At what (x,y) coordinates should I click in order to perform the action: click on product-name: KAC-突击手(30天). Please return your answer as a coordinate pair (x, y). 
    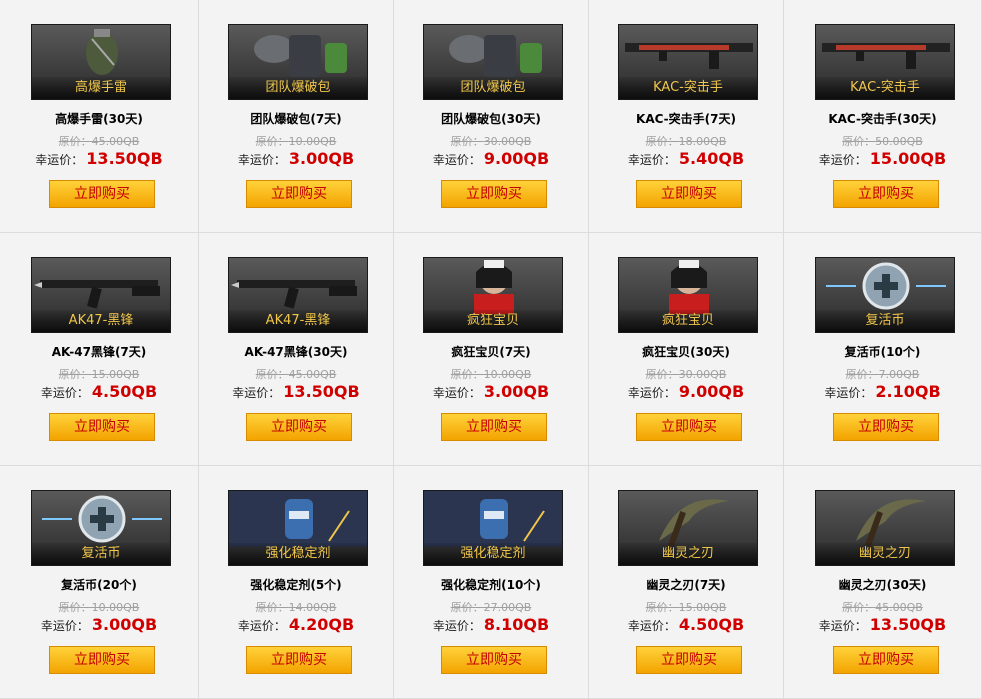
    Looking at the image, I should click on (882, 118).